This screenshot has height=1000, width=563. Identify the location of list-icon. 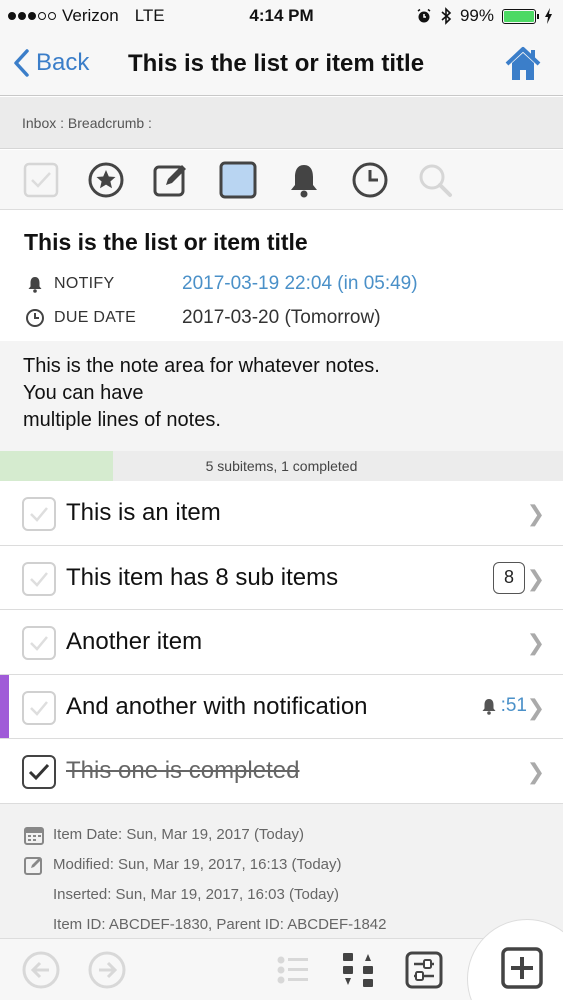
(292, 970).